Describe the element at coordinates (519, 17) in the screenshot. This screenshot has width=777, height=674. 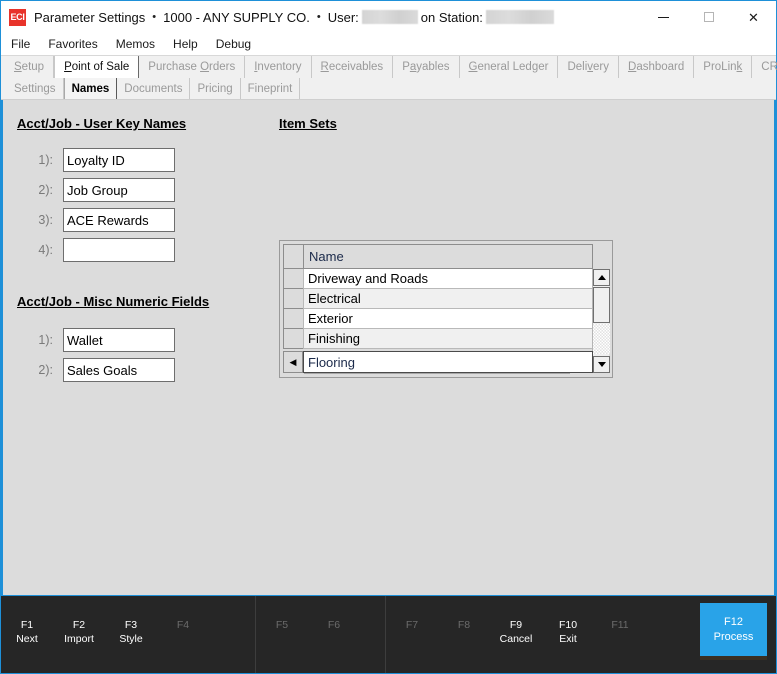
I see `station-name-redacted` at that location.